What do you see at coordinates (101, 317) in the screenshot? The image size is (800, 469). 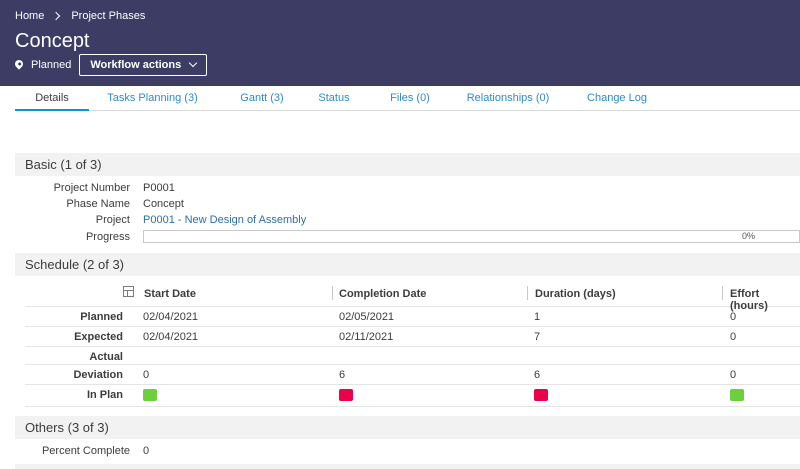 I see `row-label: Planned` at bounding box center [101, 317].